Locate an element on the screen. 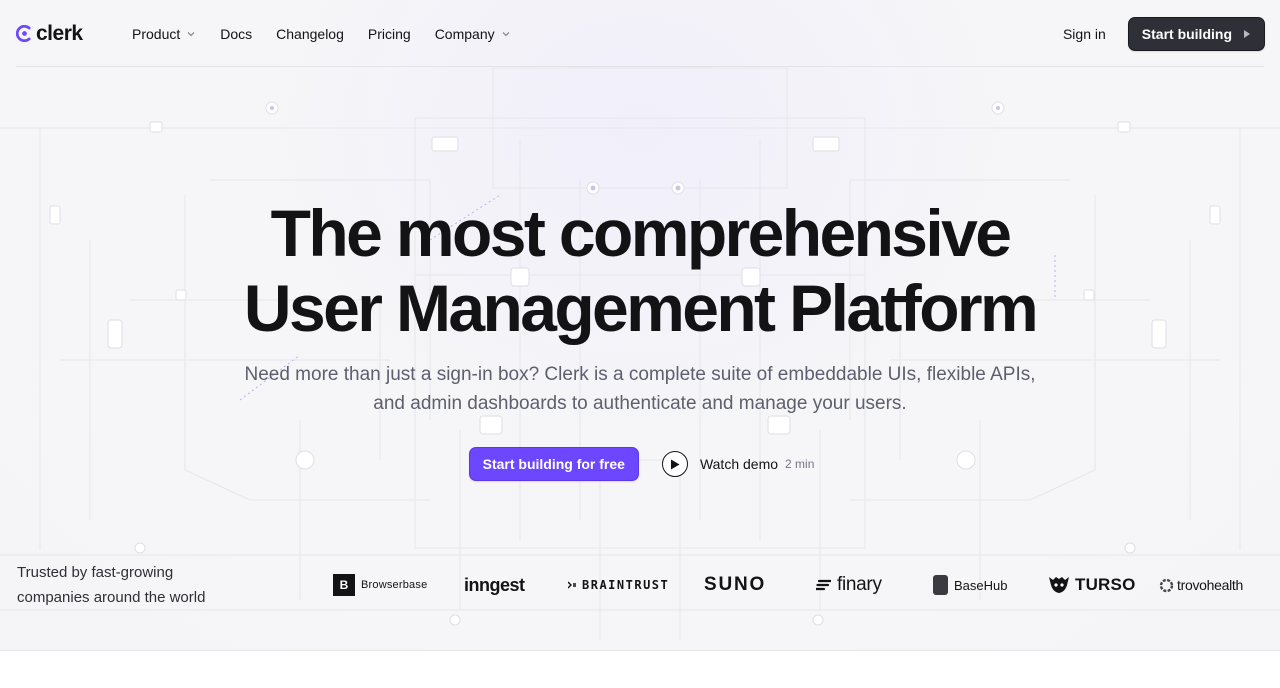 Image resolution: width=1280 pixels, height=688 pixels. basehub-name: BaseHub is located at coordinates (981, 585).